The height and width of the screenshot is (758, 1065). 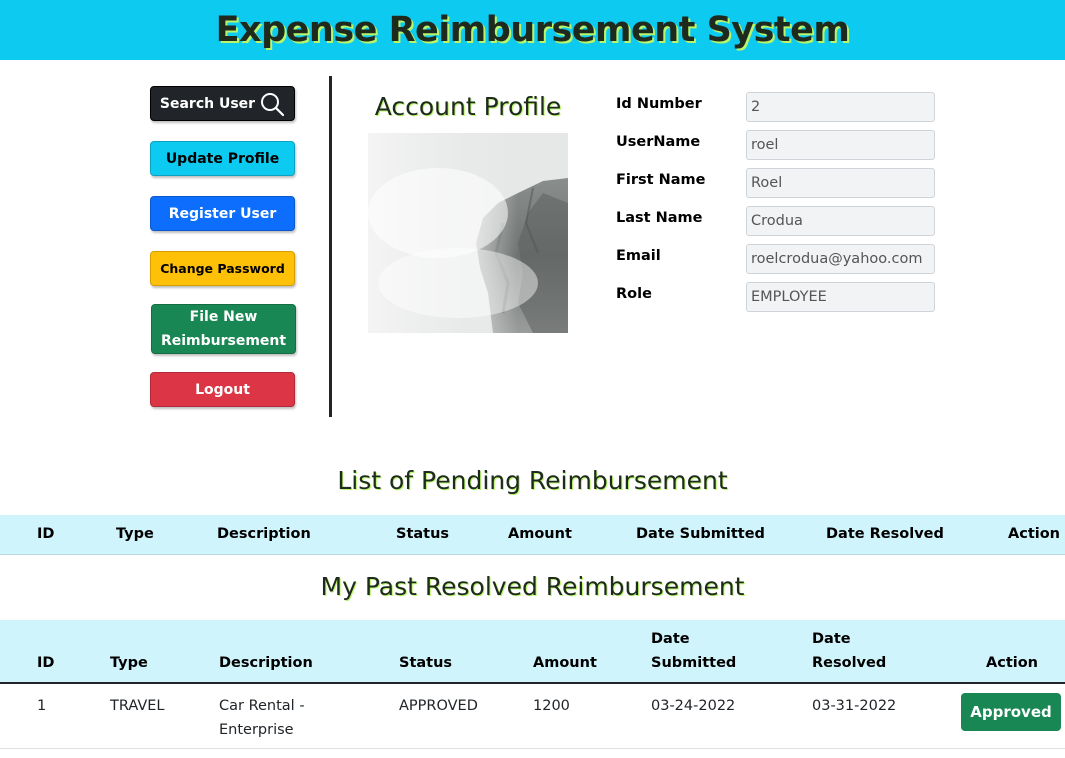 What do you see at coordinates (1034, 534) in the screenshot?
I see `pending-col-action: Action` at bounding box center [1034, 534].